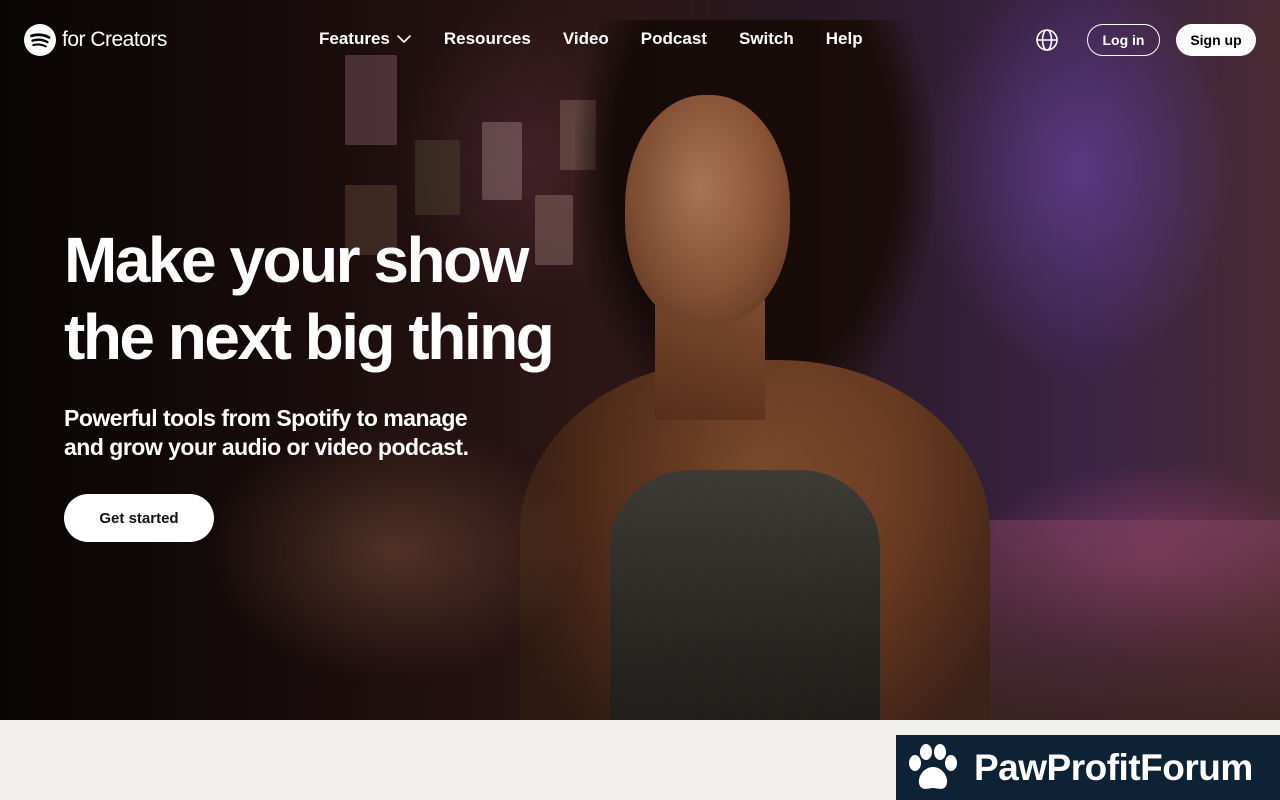 The width and height of the screenshot is (1280, 800). What do you see at coordinates (354, 38) in the screenshot?
I see `nav-features-label: Features` at bounding box center [354, 38].